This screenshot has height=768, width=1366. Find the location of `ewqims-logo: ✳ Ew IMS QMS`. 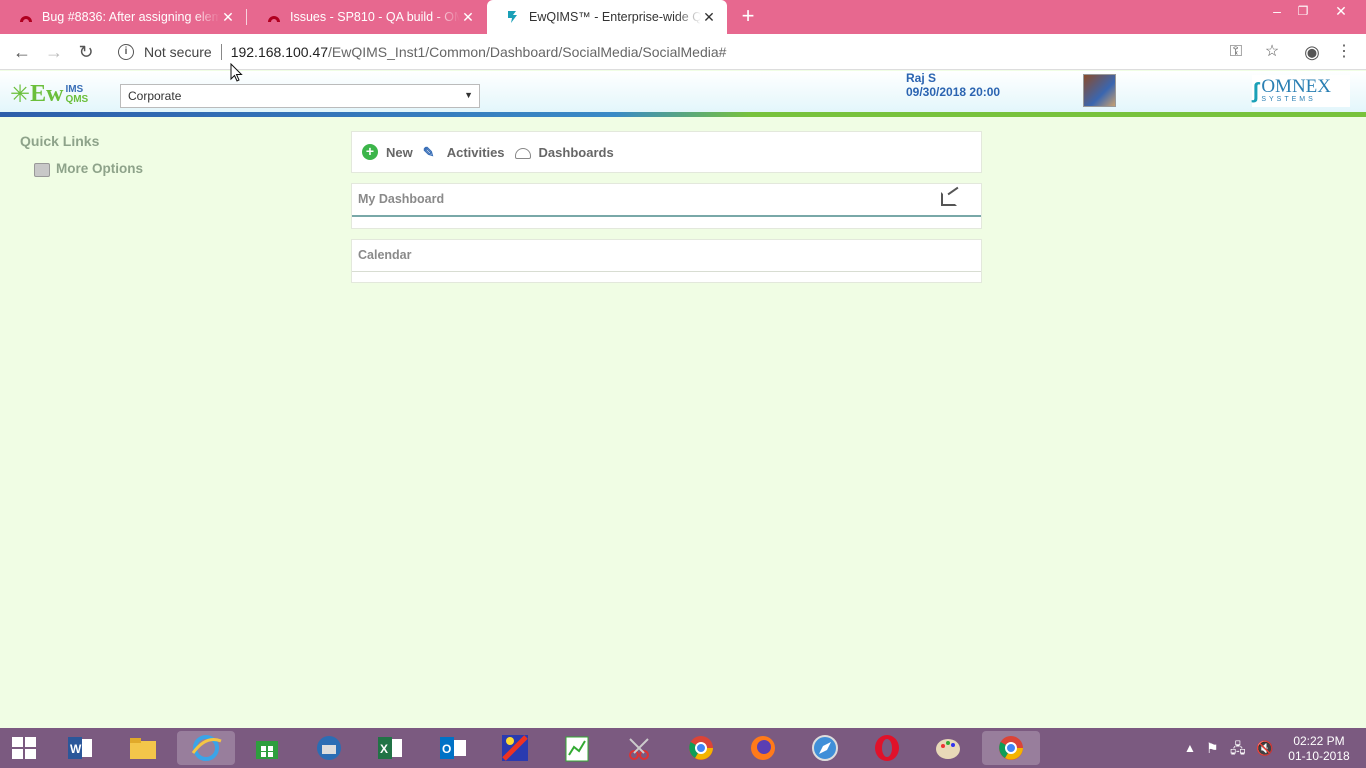

ewqims-logo: ✳ Ew IMS QMS is located at coordinates (49, 94).